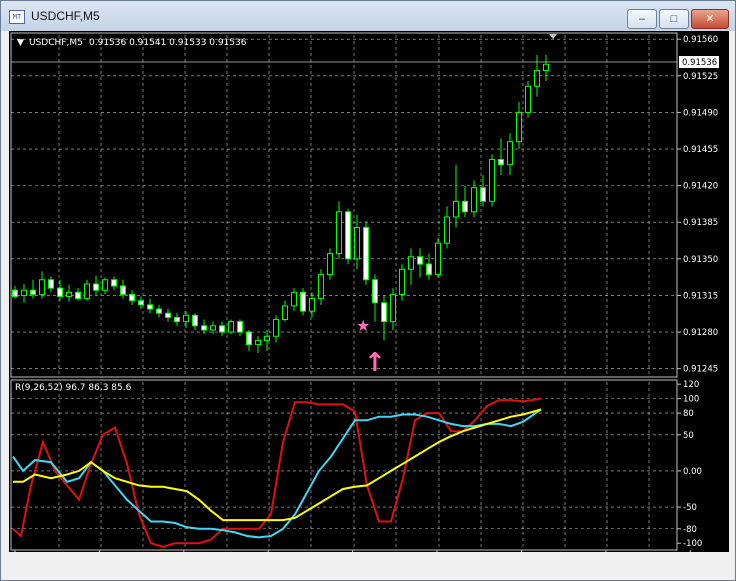 This screenshot has width=736, height=581. What do you see at coordinates (700, 260) in the screenshot?
I see `price-tick-label: 0.91350` at bounding box center [700, 260].